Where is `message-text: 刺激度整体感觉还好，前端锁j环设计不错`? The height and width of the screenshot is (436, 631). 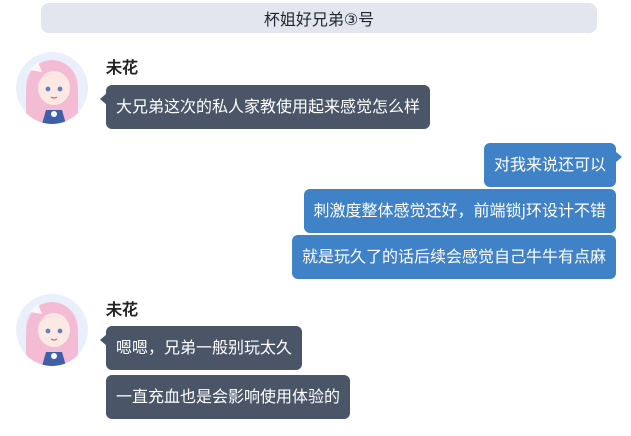 message-text: 刺激度整体感觉还好，前端锁j环设计不错 is located at coordinates (459, 210).